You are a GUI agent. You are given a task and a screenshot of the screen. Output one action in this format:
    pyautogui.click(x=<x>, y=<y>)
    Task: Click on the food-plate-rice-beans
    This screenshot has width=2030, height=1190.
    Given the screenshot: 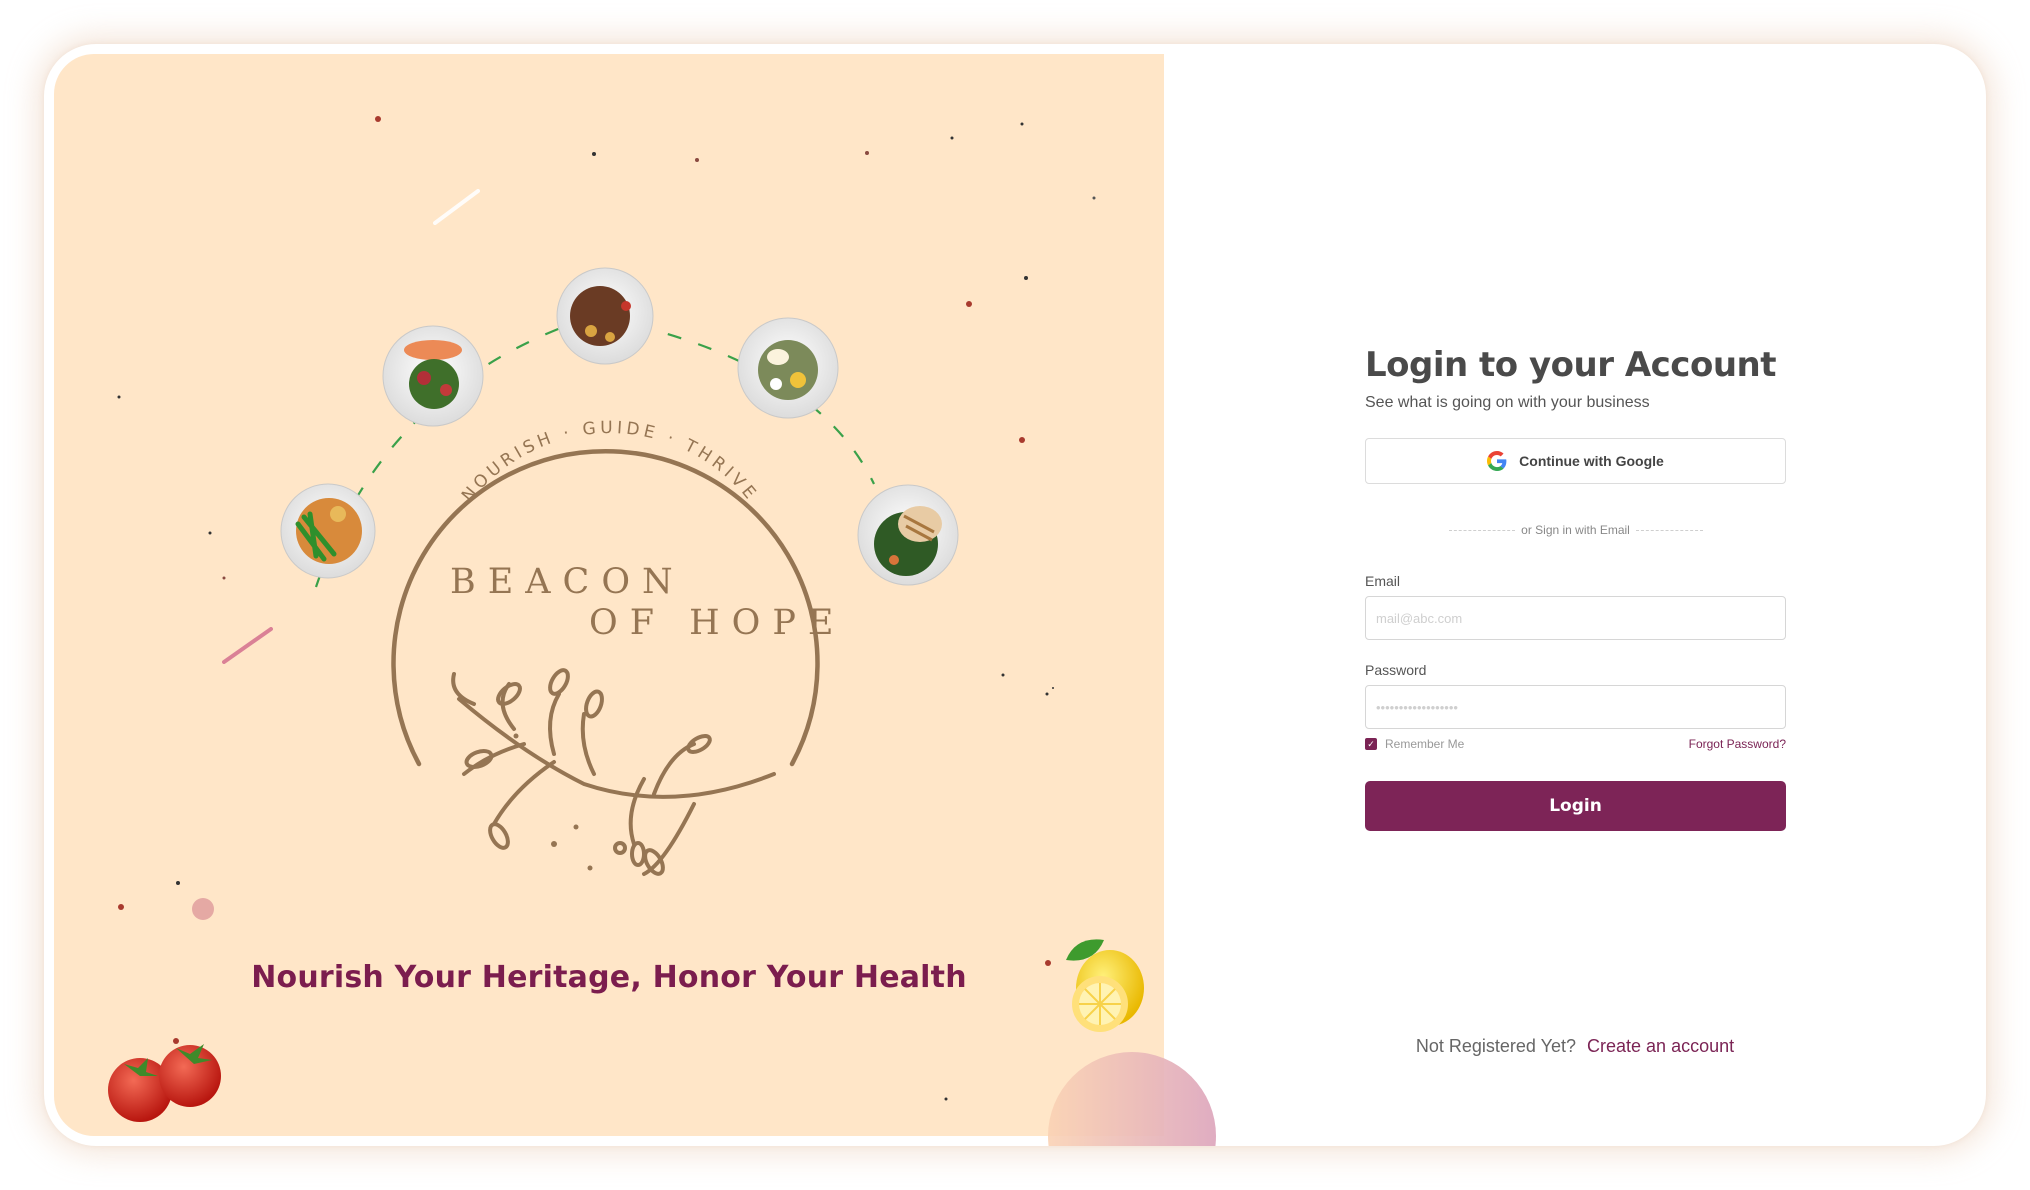 What is the action you would take?
    pyautogui.click(x=328, y=531)
    